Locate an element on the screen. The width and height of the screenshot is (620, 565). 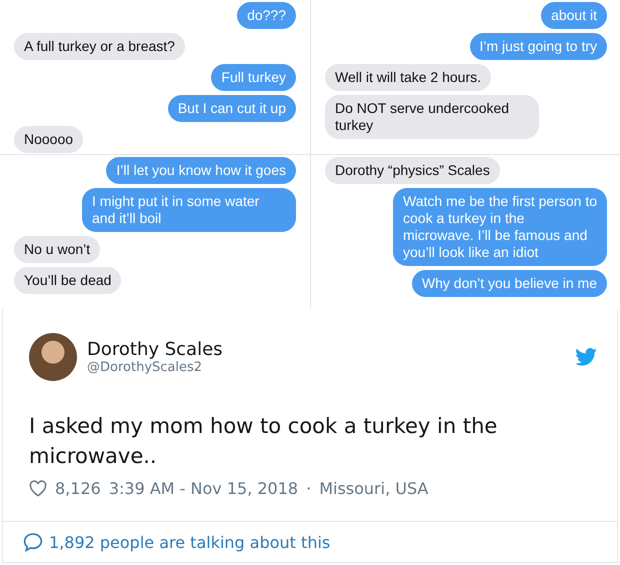
heart-icon is located at coordinates (38, 488).